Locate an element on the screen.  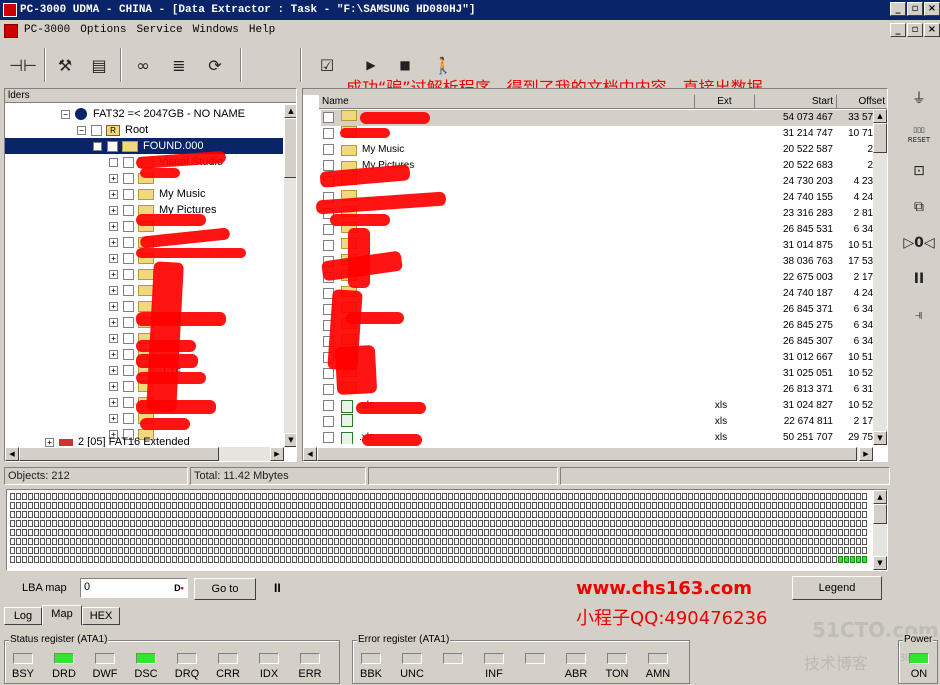
tree-hscroll: ◀ ▶ is located at coordinates (144, 454).